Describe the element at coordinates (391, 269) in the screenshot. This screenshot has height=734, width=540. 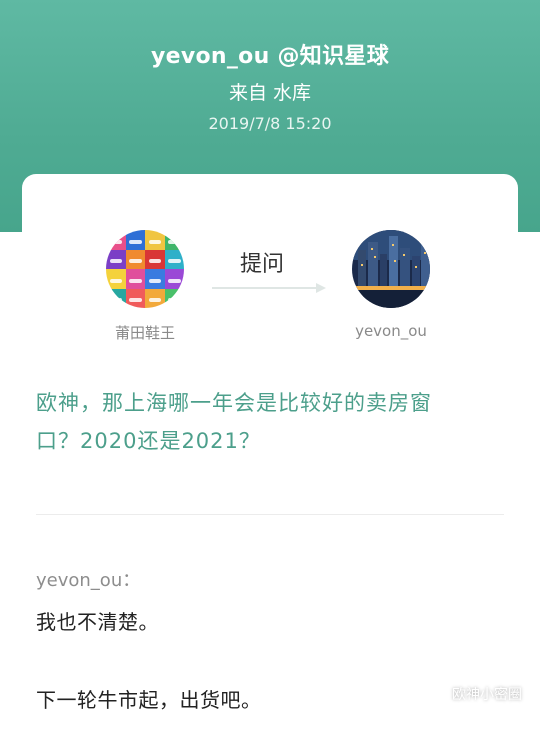
I see `responder-avatar` at that location.